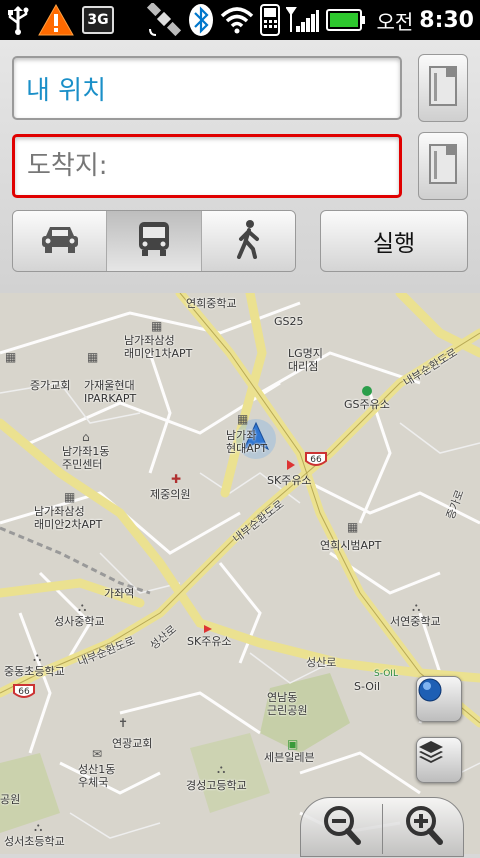  Describe the element at coordinates (110, 392) in the screenshot. I see `map-label: 가재울현대 IPARKAPT` at that location.